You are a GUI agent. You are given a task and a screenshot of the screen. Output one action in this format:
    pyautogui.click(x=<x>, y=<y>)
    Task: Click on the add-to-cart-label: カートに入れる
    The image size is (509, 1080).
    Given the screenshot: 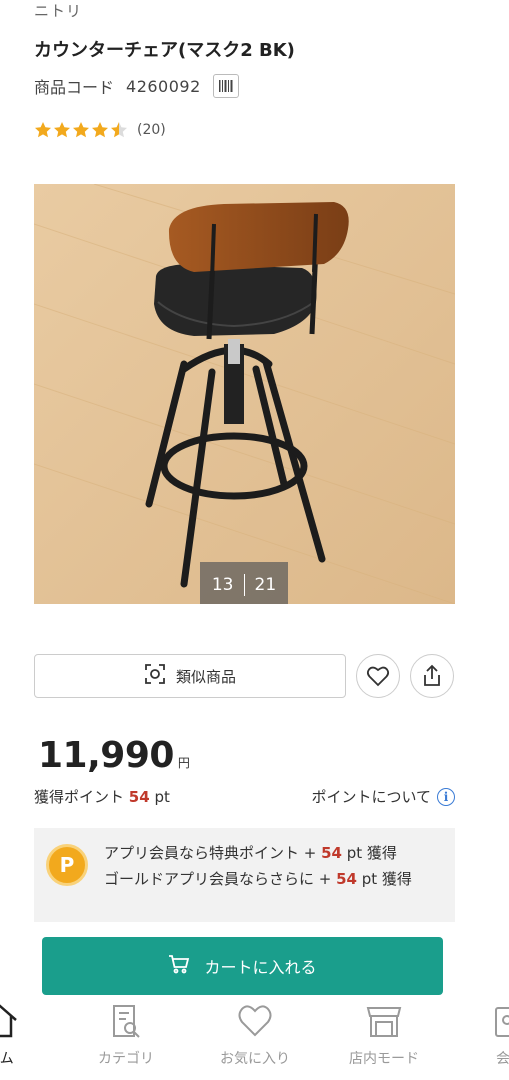 What is the action you would take?
    pyautogui.click(x=260, y=967)
    